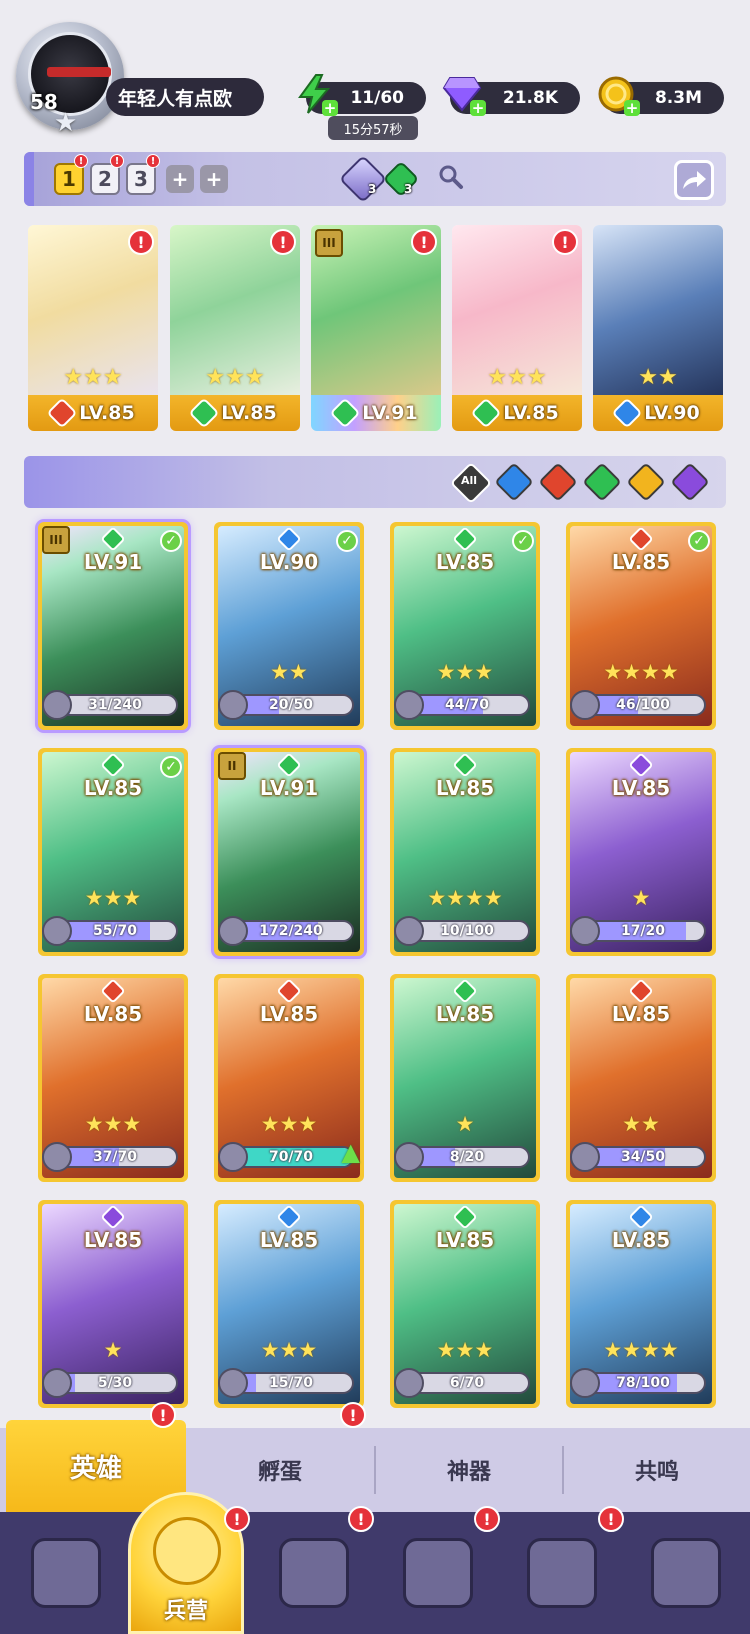 This screenshot has width=750, height=1634. What do you see at coordinates (289, 852) in the screenshot?
I see `hero-card: LV.91 II 172/240` at bounding box center [289, 852].